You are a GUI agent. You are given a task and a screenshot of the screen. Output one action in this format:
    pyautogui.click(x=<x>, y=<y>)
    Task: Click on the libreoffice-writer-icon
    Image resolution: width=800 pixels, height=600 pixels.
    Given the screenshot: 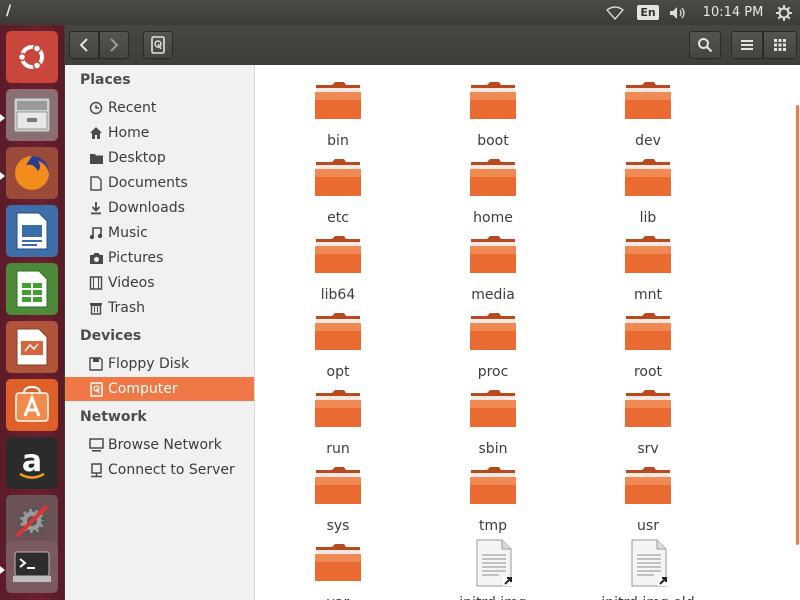 What is the action you would take?
    pyautogui.click(x=32, y=231)
    